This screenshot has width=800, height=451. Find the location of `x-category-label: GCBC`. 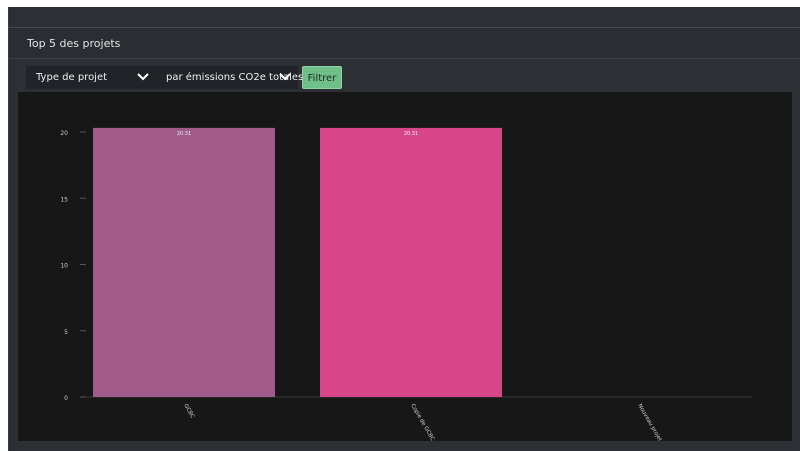

x-category-label: GCBC is located at coordinates (188, 411).